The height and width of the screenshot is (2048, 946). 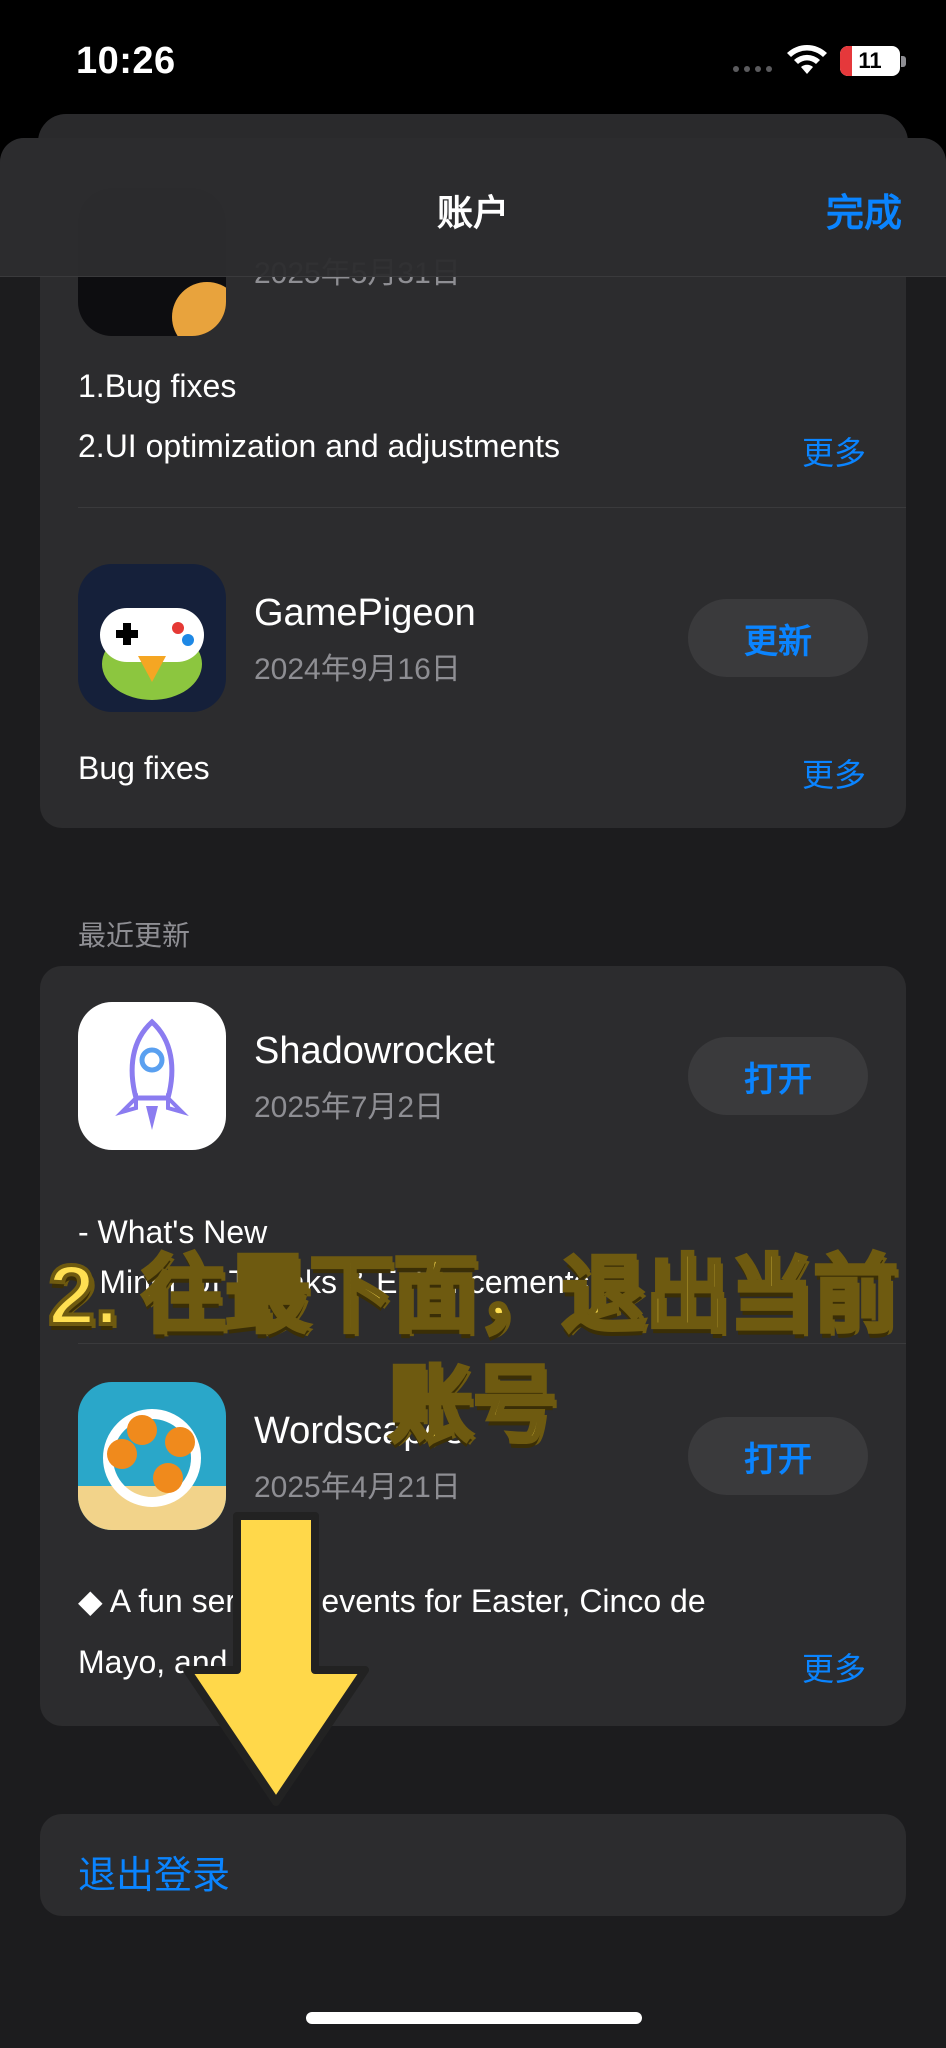 What do you see at coordinates (473, 1865) in the screenshot?
I see `sign-out-row: 退出登录` at bounding box center [473, 1865].